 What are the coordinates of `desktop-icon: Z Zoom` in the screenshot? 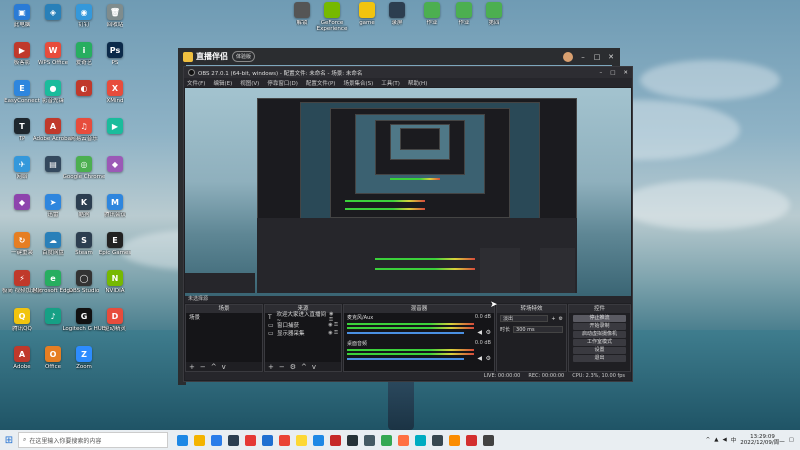 It's located at (84, 365).